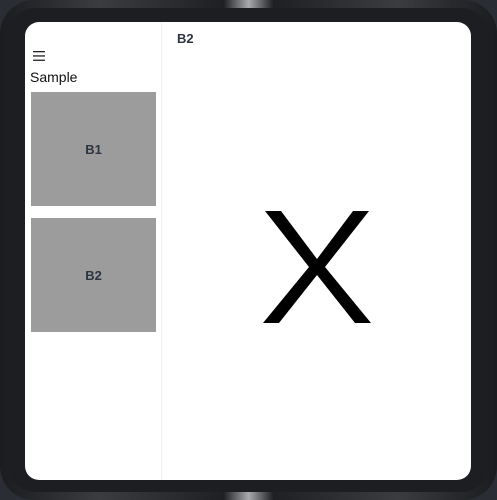 The width and height of the screenshot is (497, 500). I want to click on sidebar-item-b2: B2, so click(93, 275).